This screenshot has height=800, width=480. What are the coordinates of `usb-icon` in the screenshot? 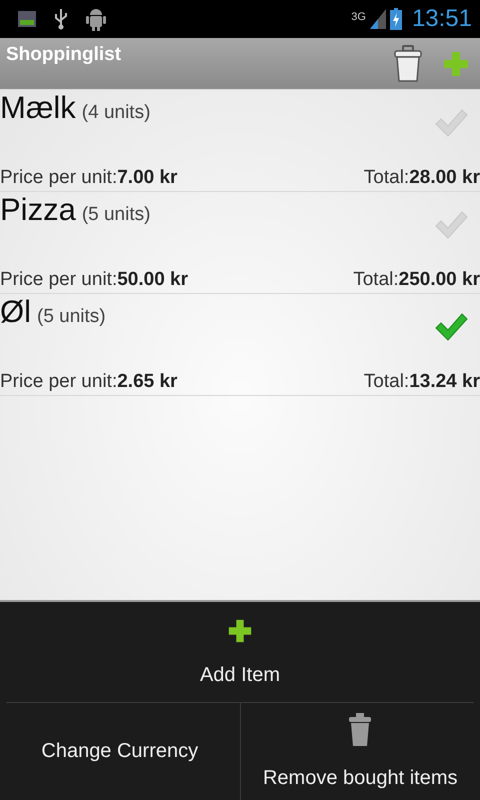 It's located at (61, 19).